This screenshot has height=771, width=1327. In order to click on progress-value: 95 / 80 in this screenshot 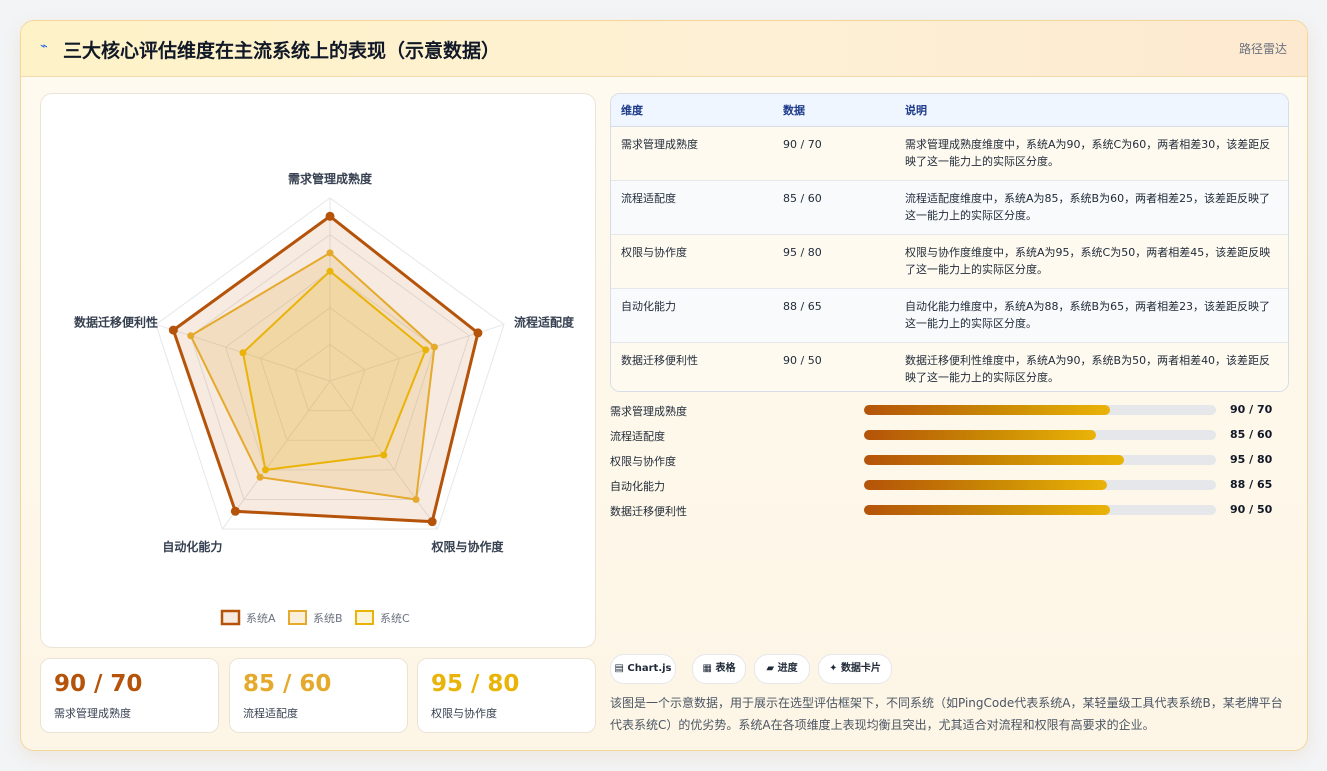, I will do `click(1251, 459)`.